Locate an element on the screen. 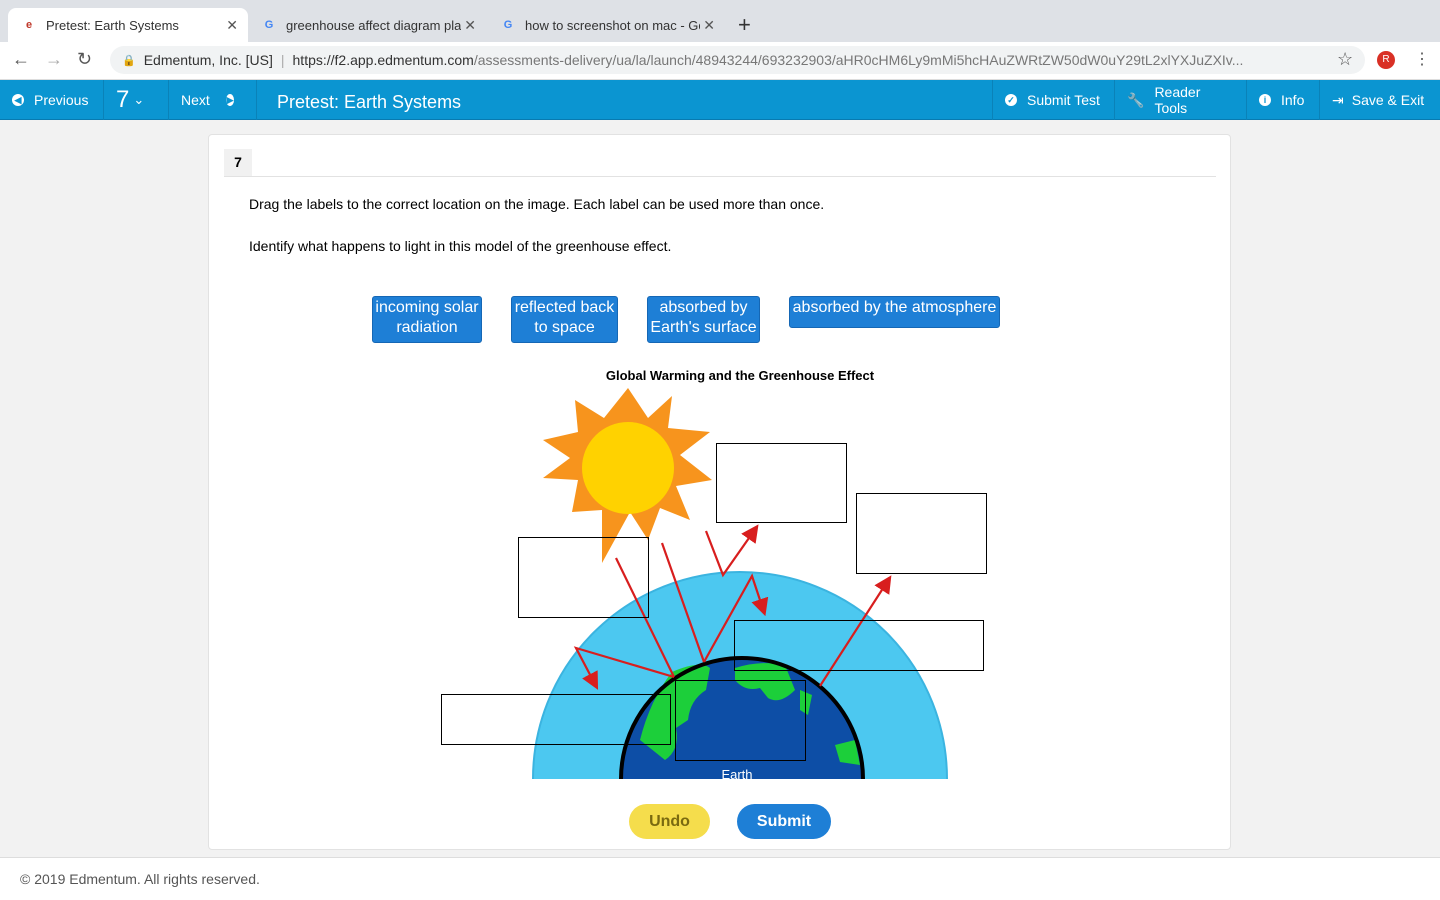  info-label: Info is located at coordinates (1293, 100).